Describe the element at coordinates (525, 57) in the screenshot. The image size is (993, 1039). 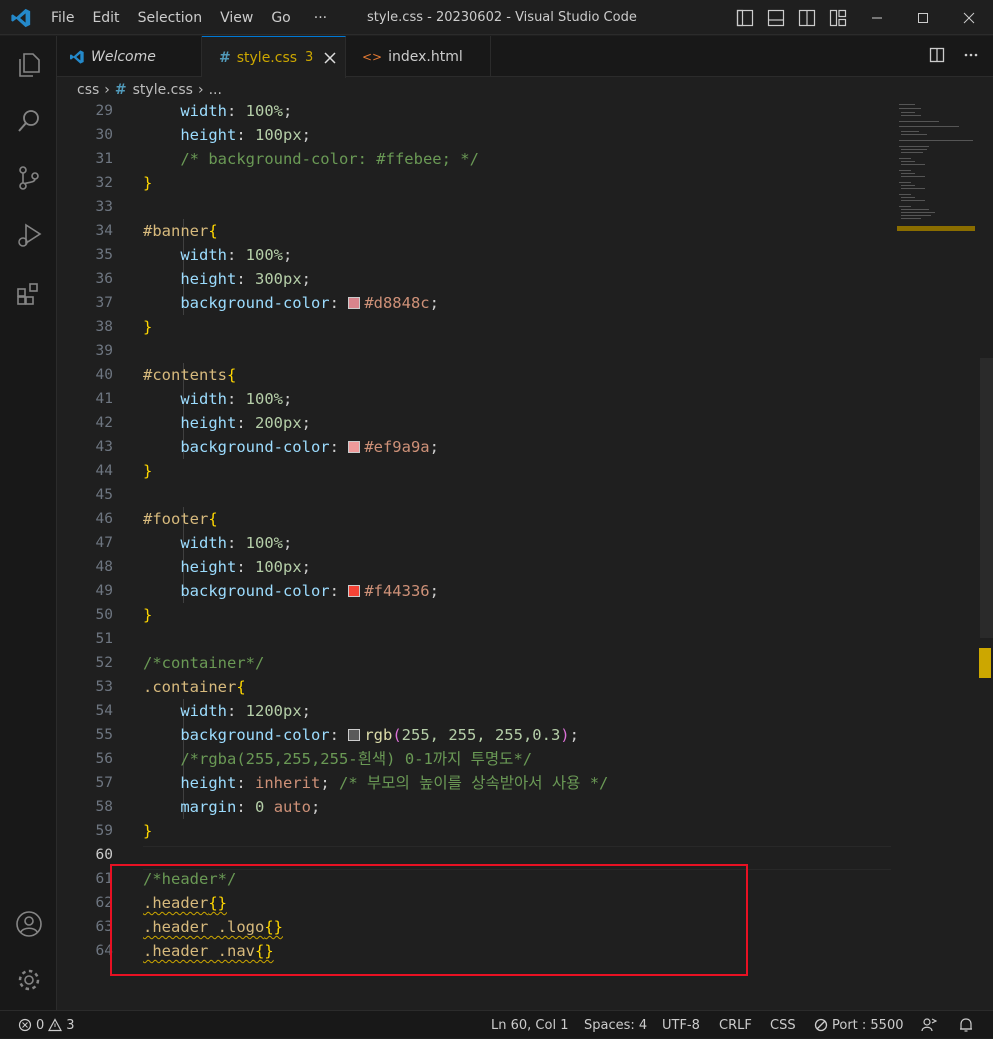
I see `editor-tab-bar: Welcome # style.css 3 <> index.html` at that location.